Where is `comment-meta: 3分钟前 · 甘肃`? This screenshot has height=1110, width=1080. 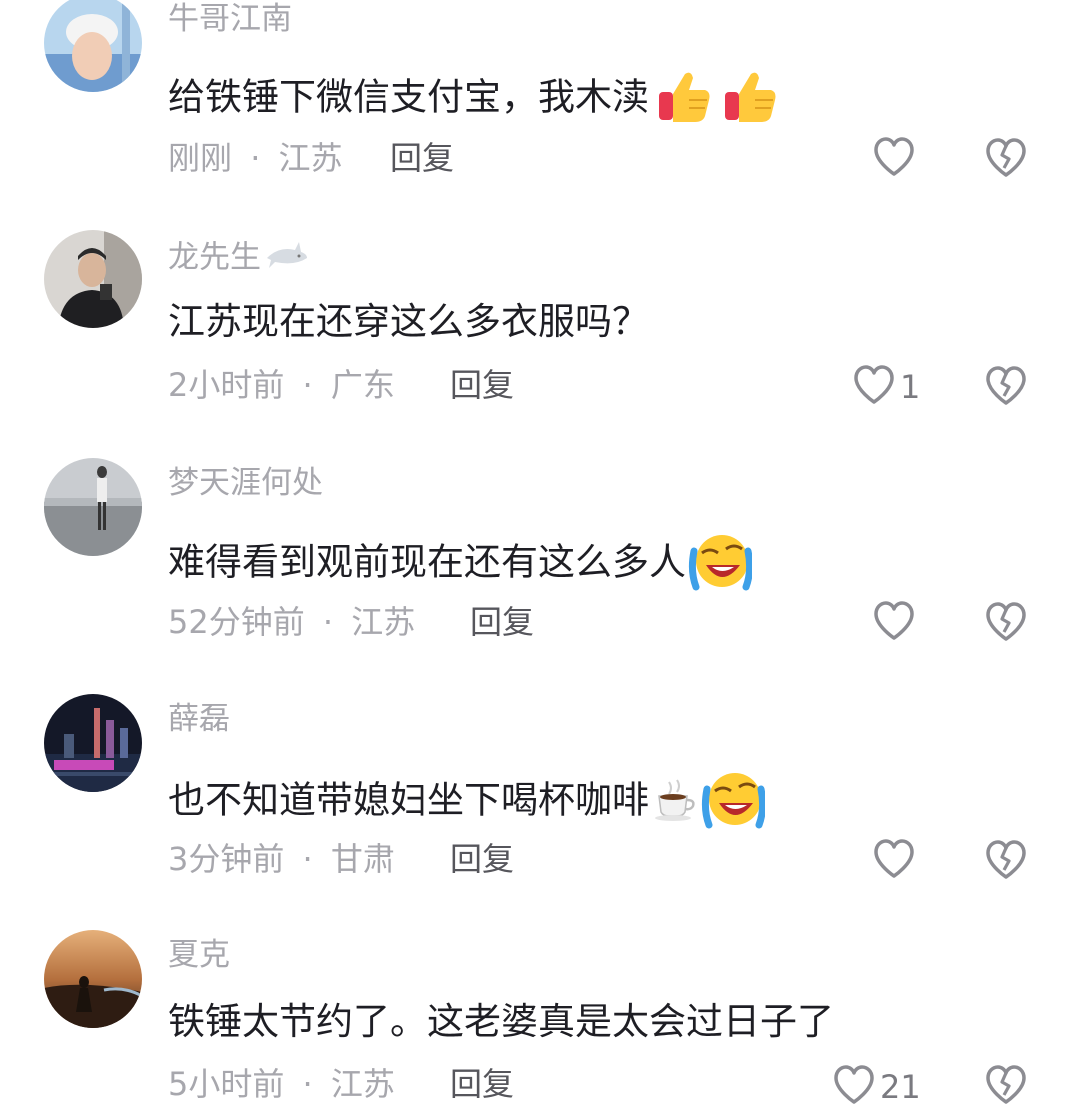
comment-meta: 3分钟前 · 甘肃 is located at coordinates (281, 859).